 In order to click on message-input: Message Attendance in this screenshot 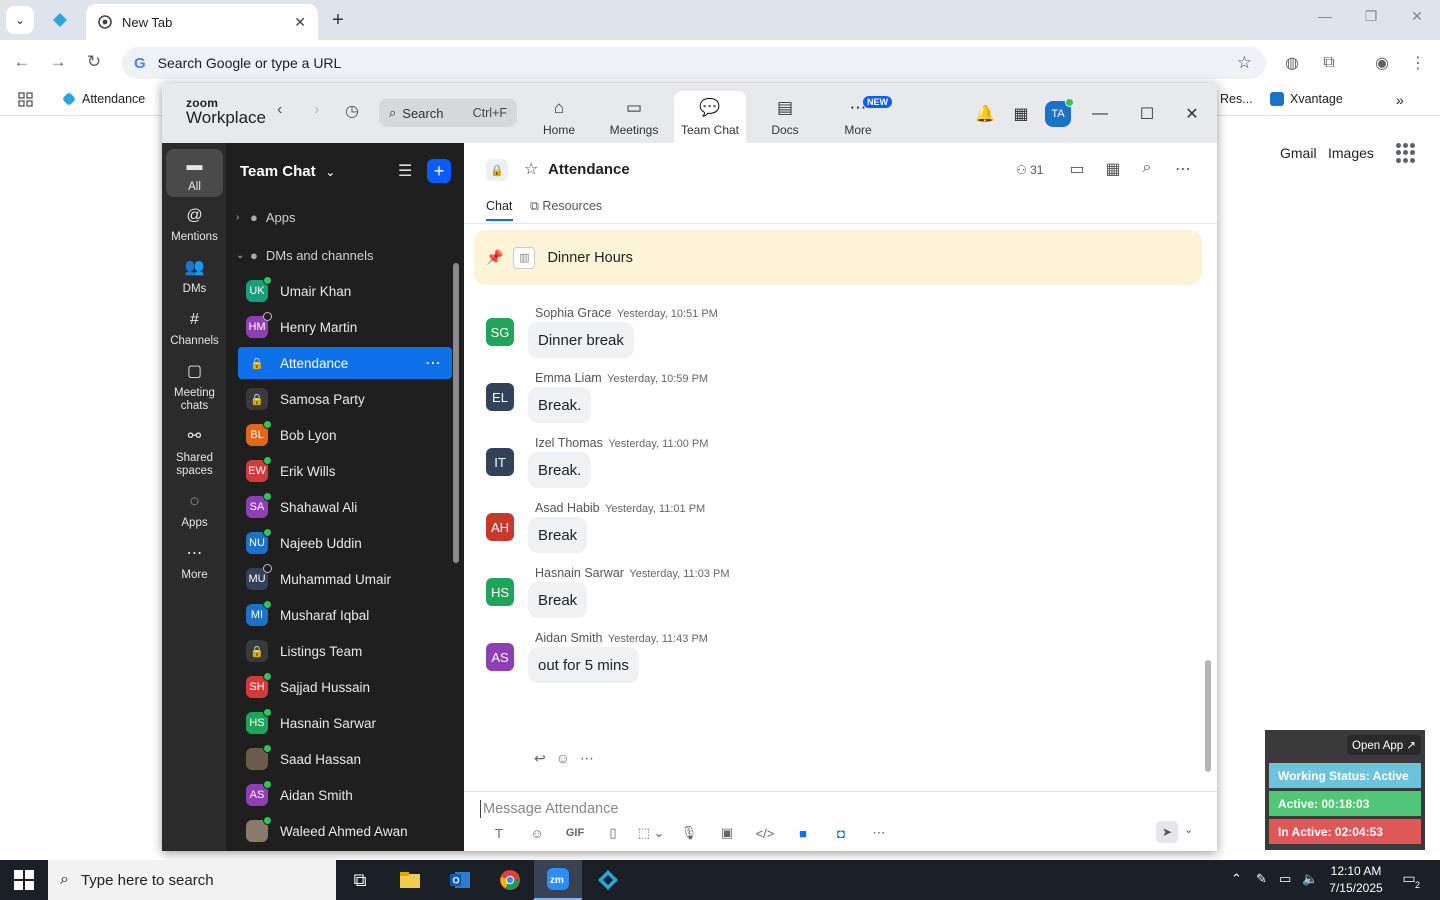, I will do `click(549, 809)`.